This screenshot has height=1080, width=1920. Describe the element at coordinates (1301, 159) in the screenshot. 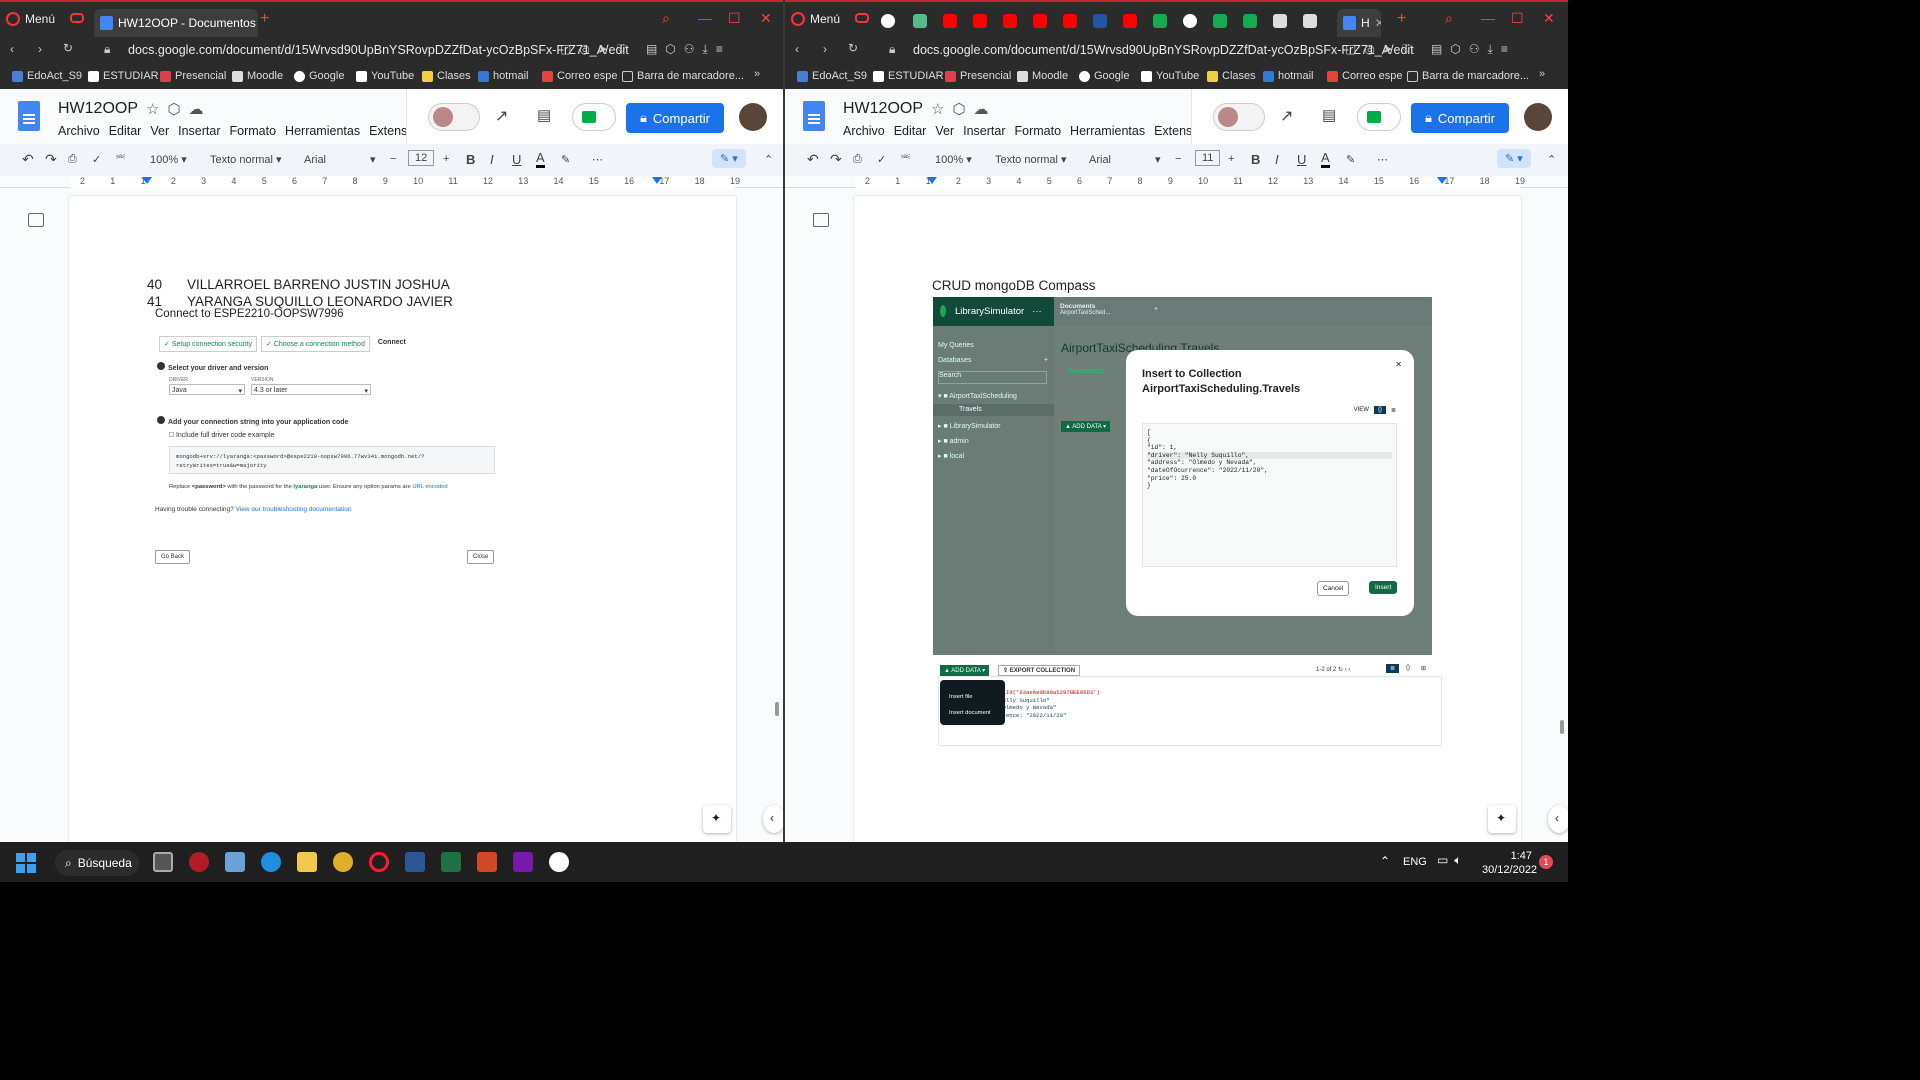

I see `underline-icon: U` at that location.